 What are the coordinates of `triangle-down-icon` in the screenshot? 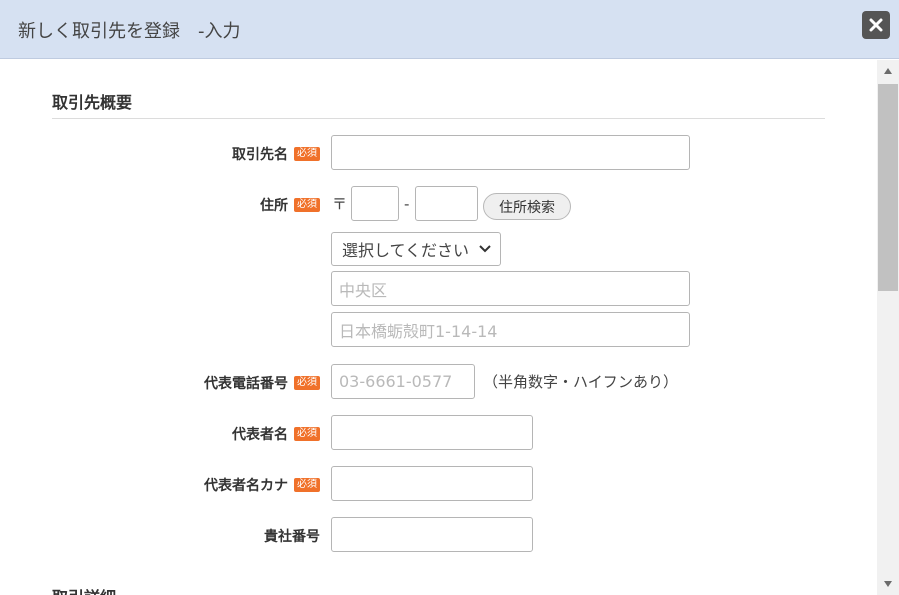 It's located at (888, 584).